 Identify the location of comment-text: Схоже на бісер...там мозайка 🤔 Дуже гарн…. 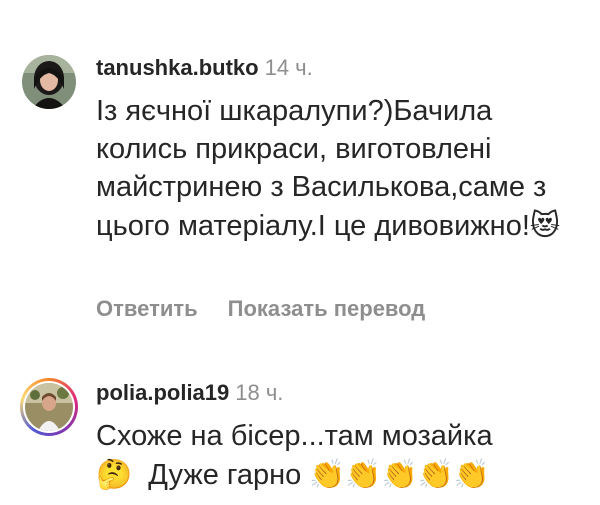
(331, 455).